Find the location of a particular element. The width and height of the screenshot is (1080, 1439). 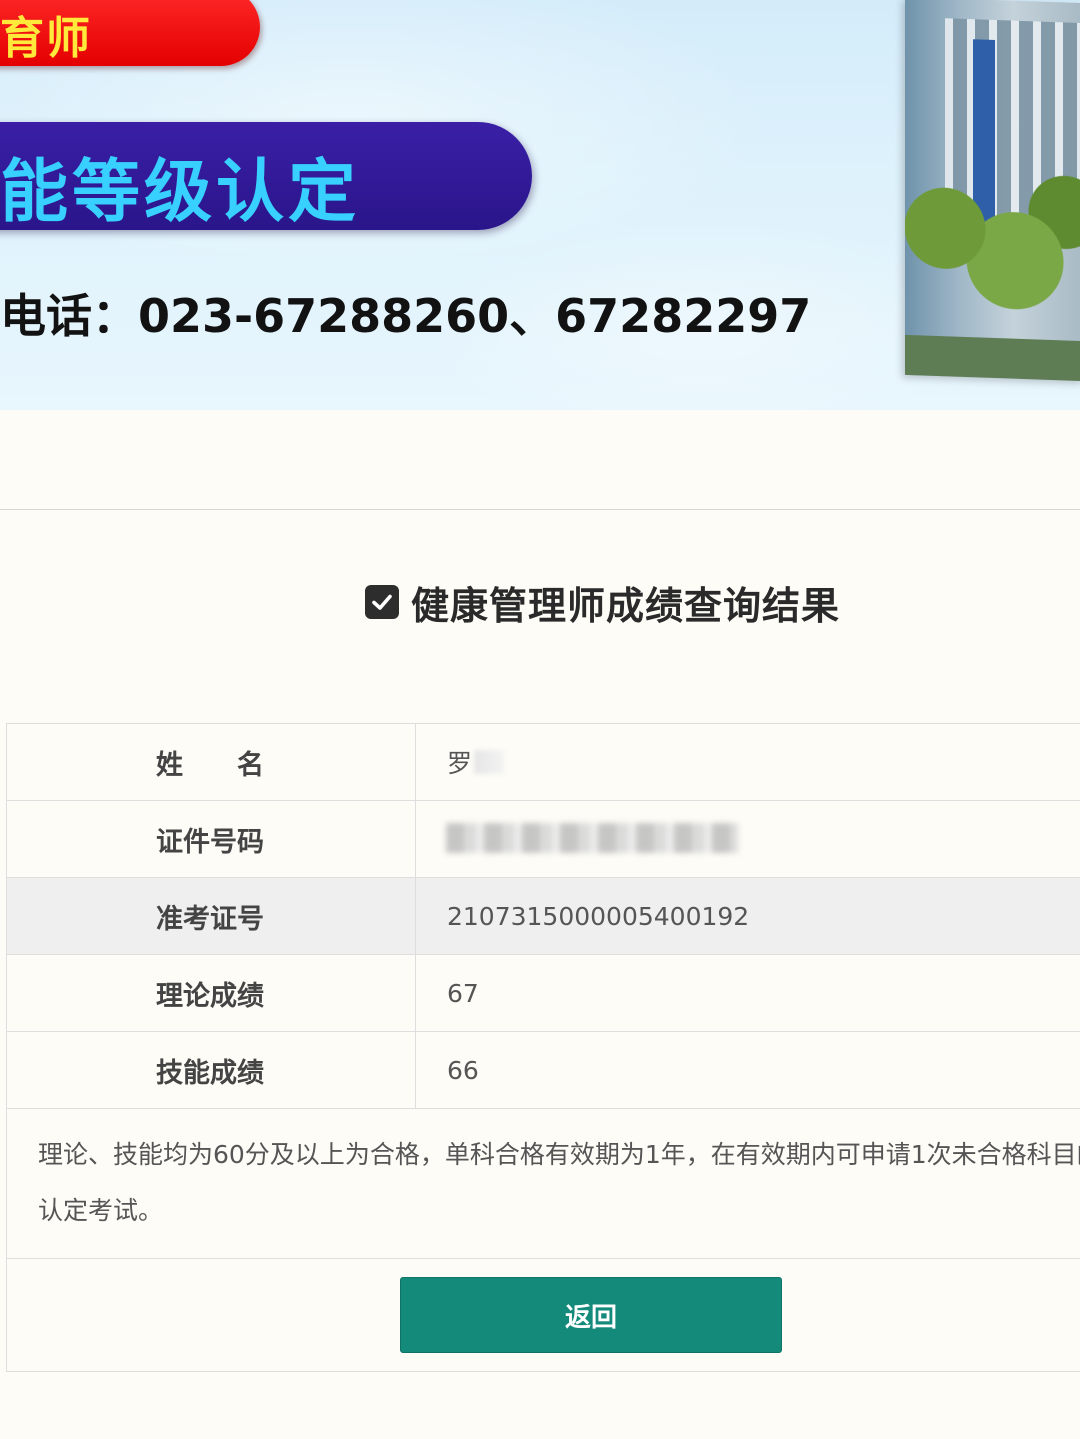

building-ground is located at coordinates (992, 358).